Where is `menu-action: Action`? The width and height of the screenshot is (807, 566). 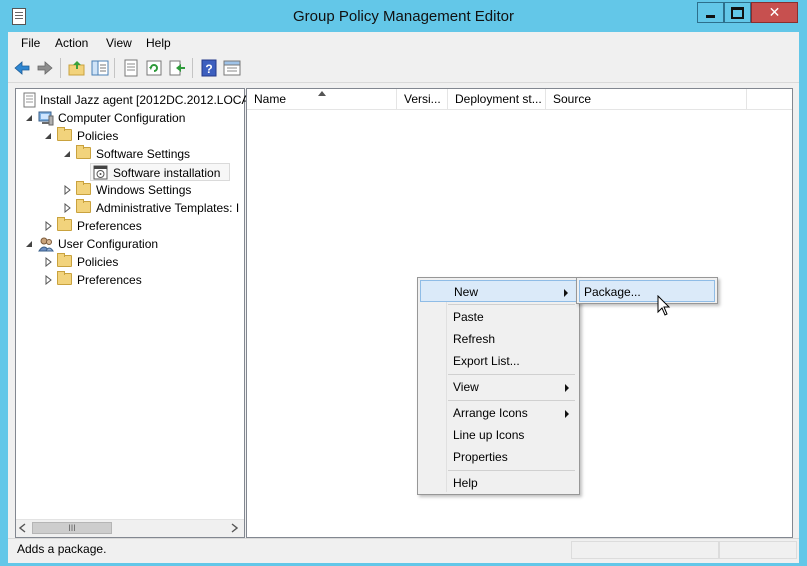 menu-action: Action is located at coordinates (71, 43).